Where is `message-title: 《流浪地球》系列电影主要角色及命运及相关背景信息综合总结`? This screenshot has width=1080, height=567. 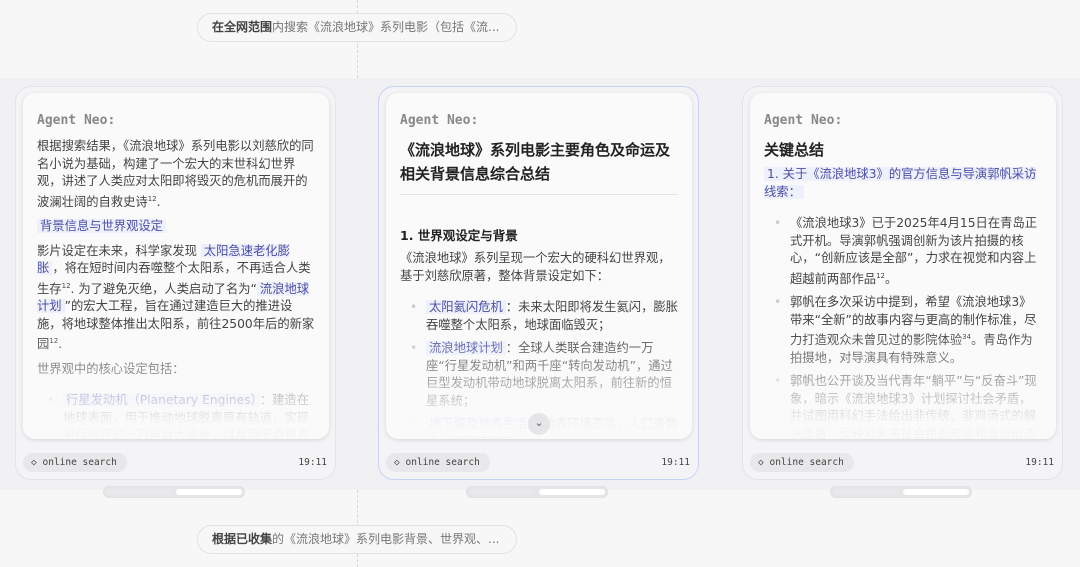 message-title: 《流浪地球》系列电影主要角色及命运及相关背景信息综合总结 is located at coordinates (535, 162).